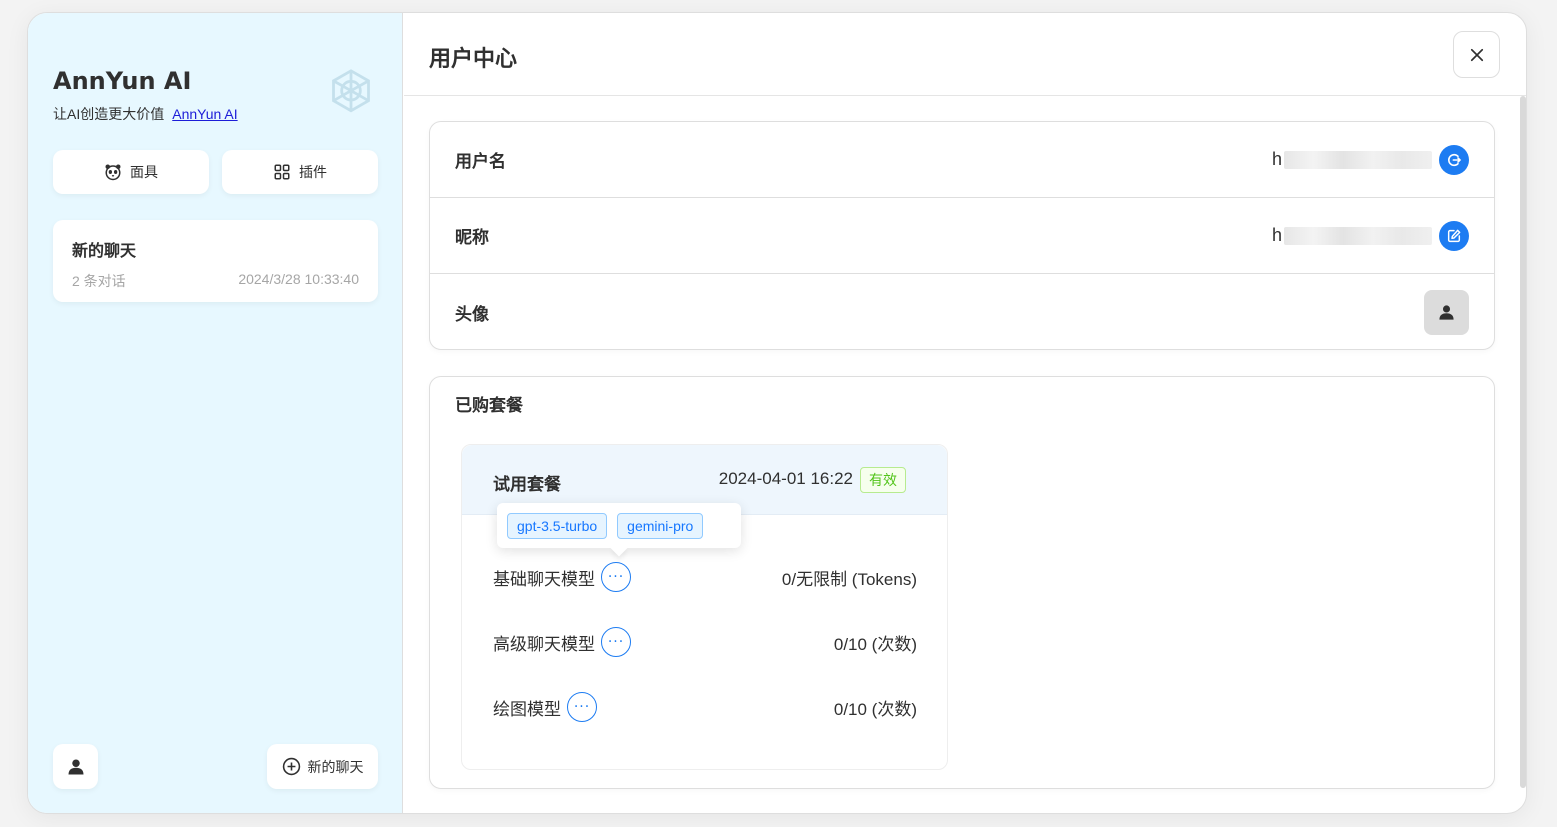  Describe the element at coordinates (298, 279) in the screenshot. I see `chat-timestamp: 2024/3/28 10:33:40` at that location.